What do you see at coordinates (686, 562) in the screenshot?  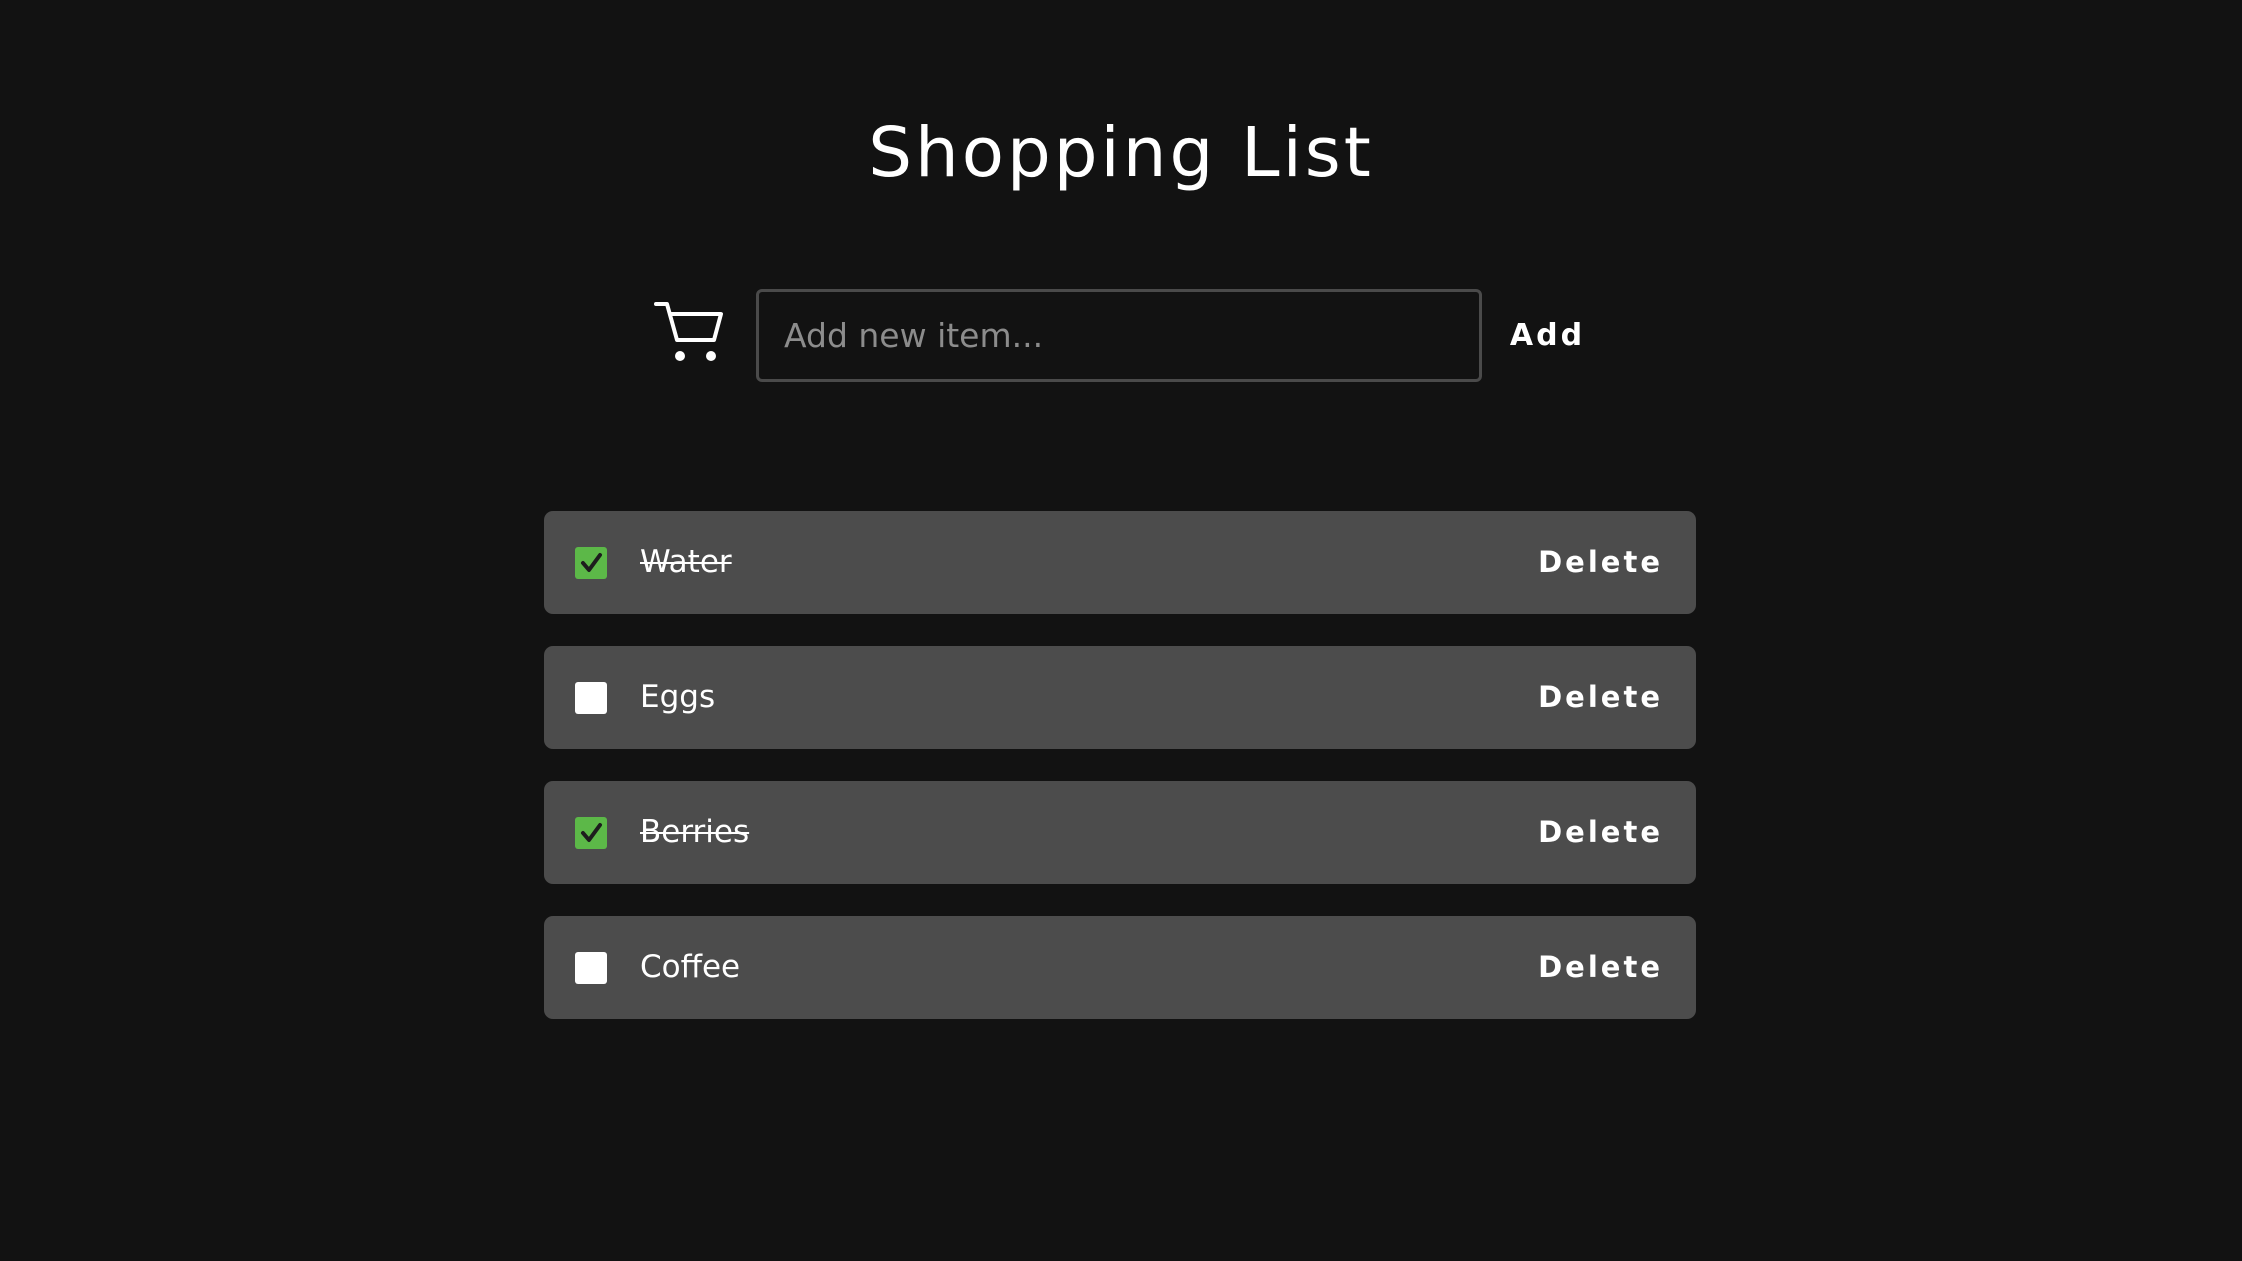 I see `item-label: Water` at bounding box center [686, 562].